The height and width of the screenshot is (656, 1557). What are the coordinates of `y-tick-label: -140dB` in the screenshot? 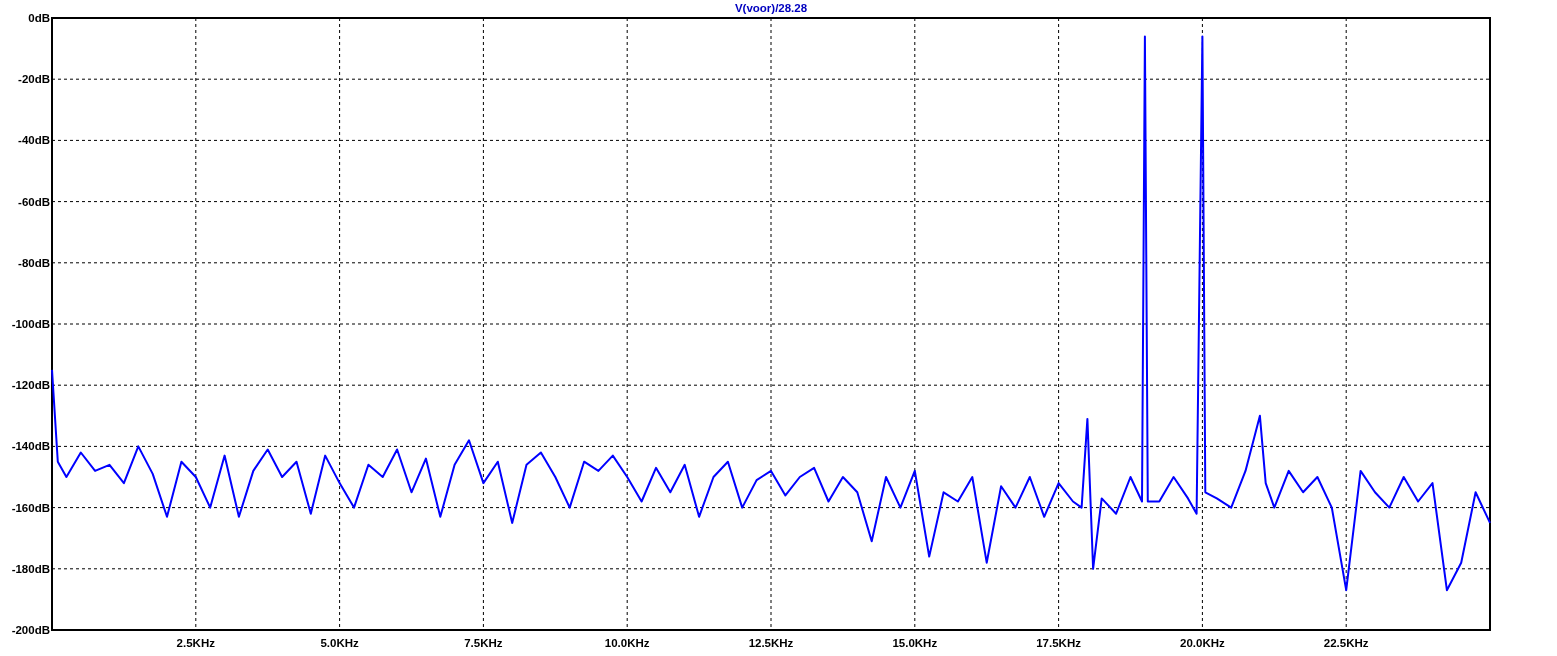 It's located at (30, 446).